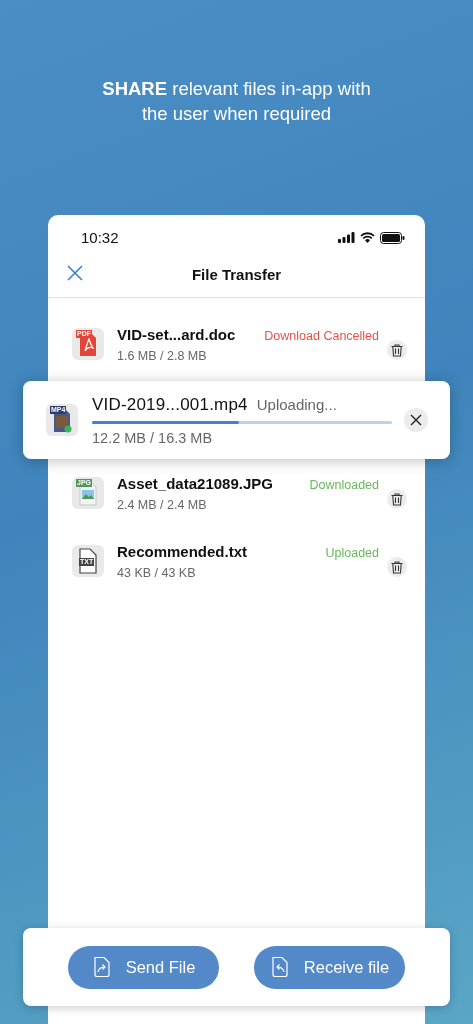 This screenshot has height=1024, width=473. I want to click on file-name: Recommended.txt, so click(182, 551).